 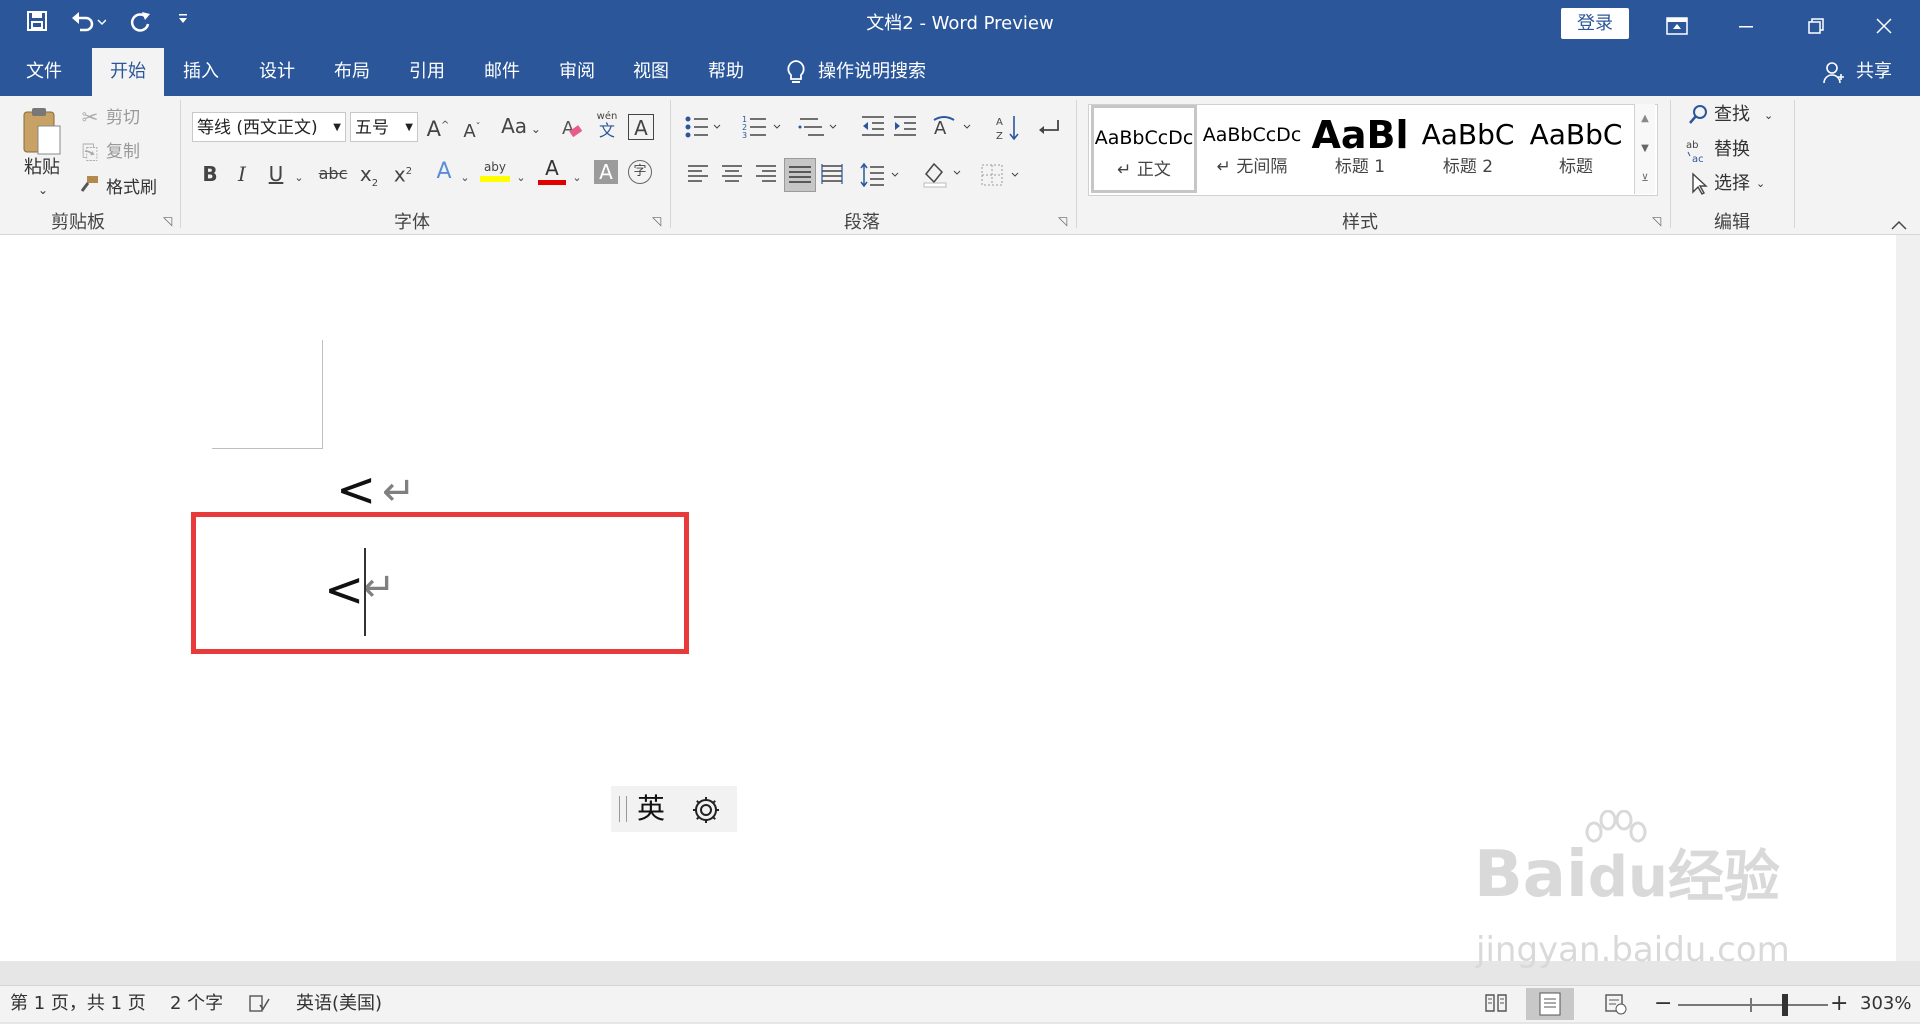 I want to click on style-item-normal: AaBbCcDc ↵ 正文, so click(x=1144, y=149).